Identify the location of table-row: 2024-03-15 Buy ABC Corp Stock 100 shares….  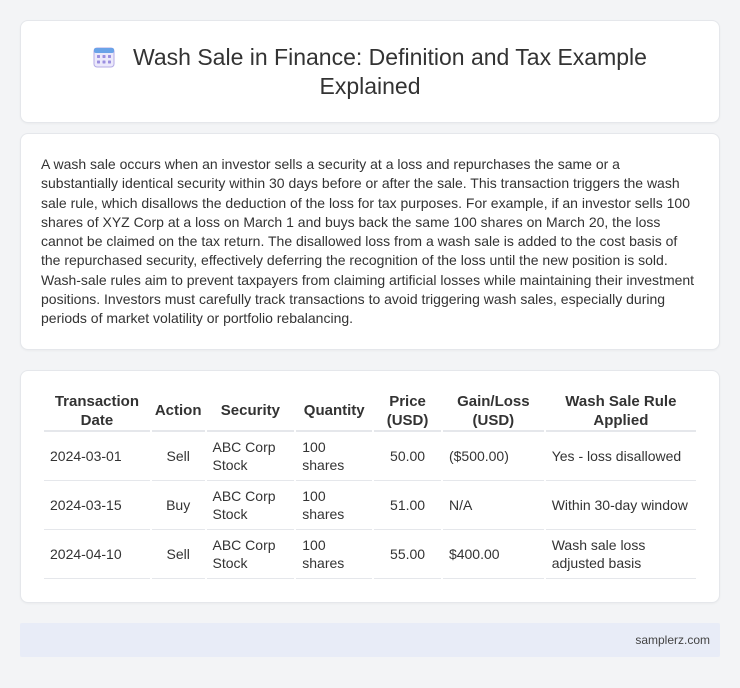
(370, 505).